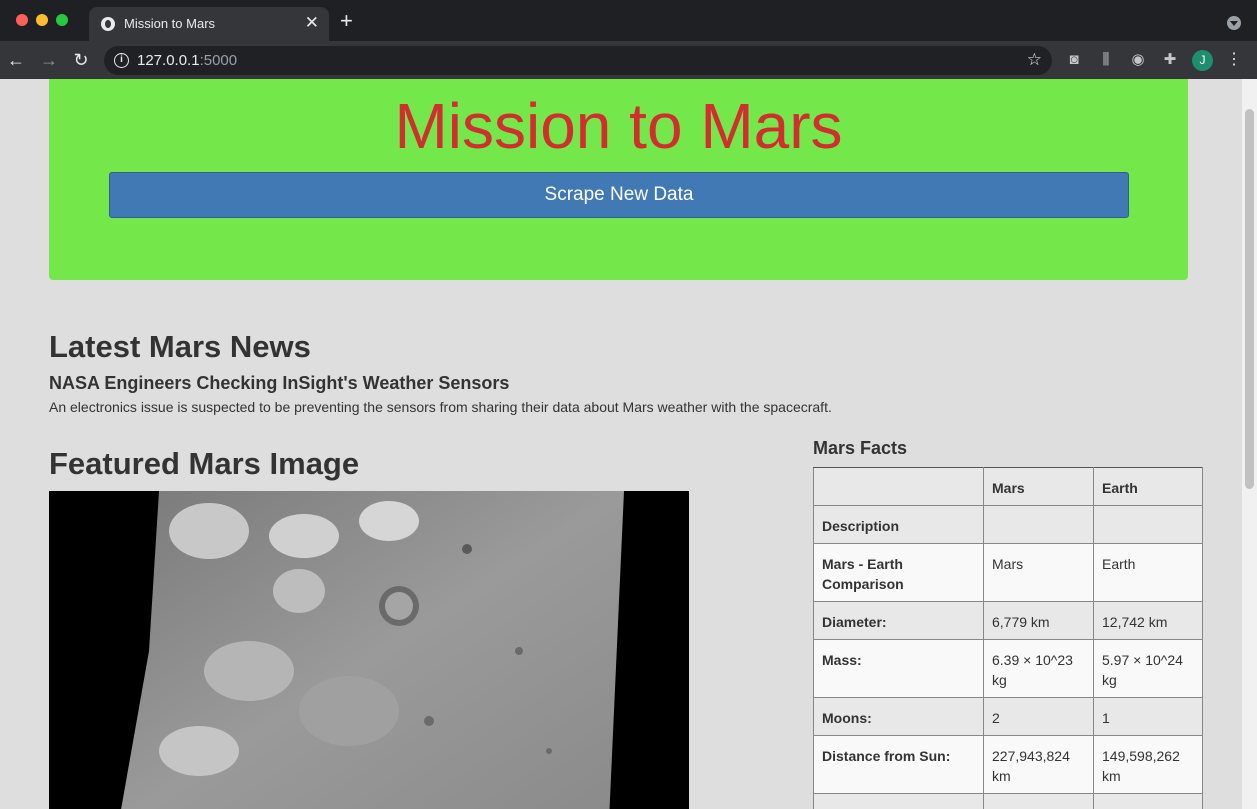 This screenshot has width=1257, height=809. Describe the element at coordinates (578, 60) in the screenshot. I see `address-bar: i 127.0.0.1:5000 ☆` at that location.